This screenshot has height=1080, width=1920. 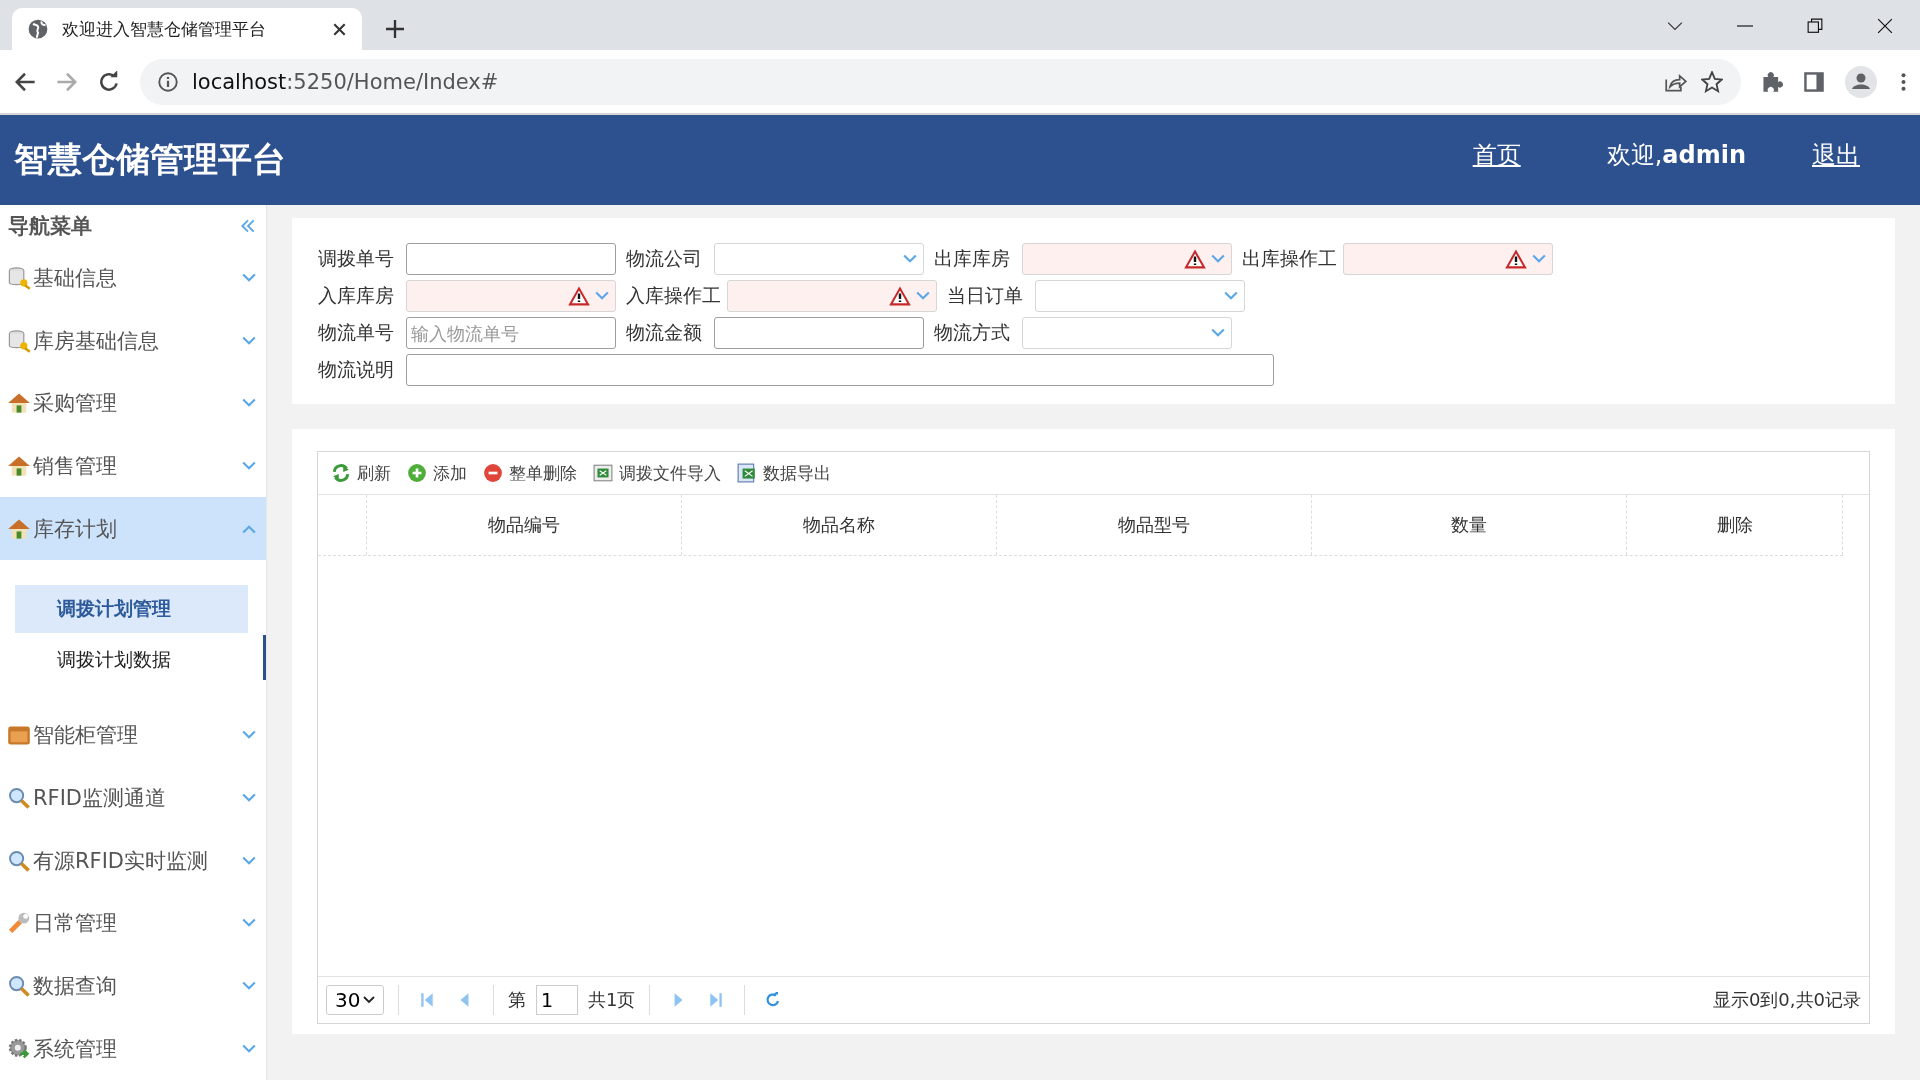 What do you see at coordinates (1786, 1000) in the screenshot?
I see `record-summary: 显示0到0,共0记录` at bounding box center [1786, 1000].